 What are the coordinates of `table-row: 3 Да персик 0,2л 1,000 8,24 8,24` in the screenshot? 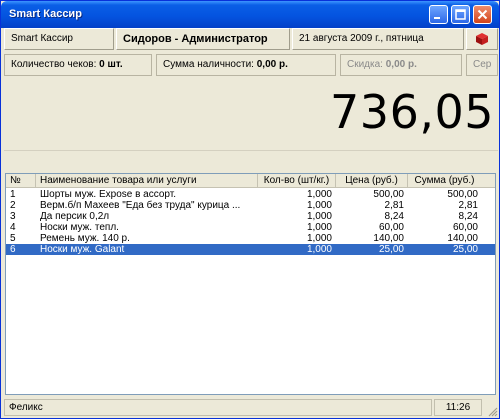 It's located at (250, 216).